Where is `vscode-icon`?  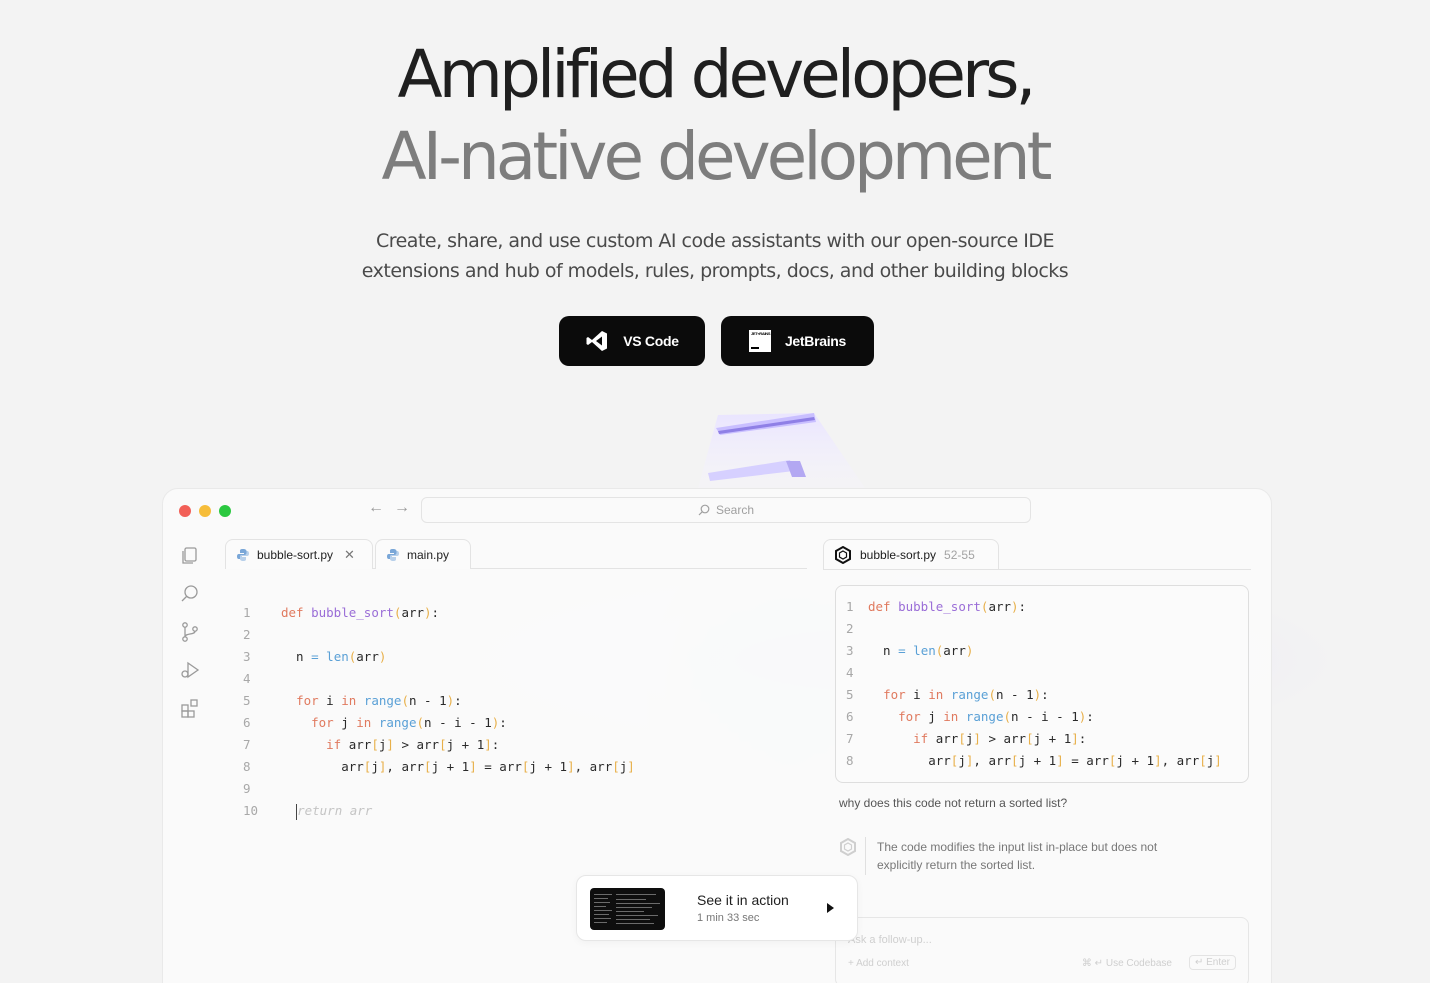 vscode-icon is located at coordinates (597, 341).